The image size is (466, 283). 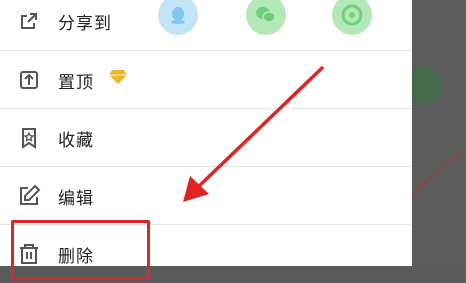 What do you see at coordinates (352, 15) in the screenshot?
I see `moments-icon` at bounding box center [352, 15].